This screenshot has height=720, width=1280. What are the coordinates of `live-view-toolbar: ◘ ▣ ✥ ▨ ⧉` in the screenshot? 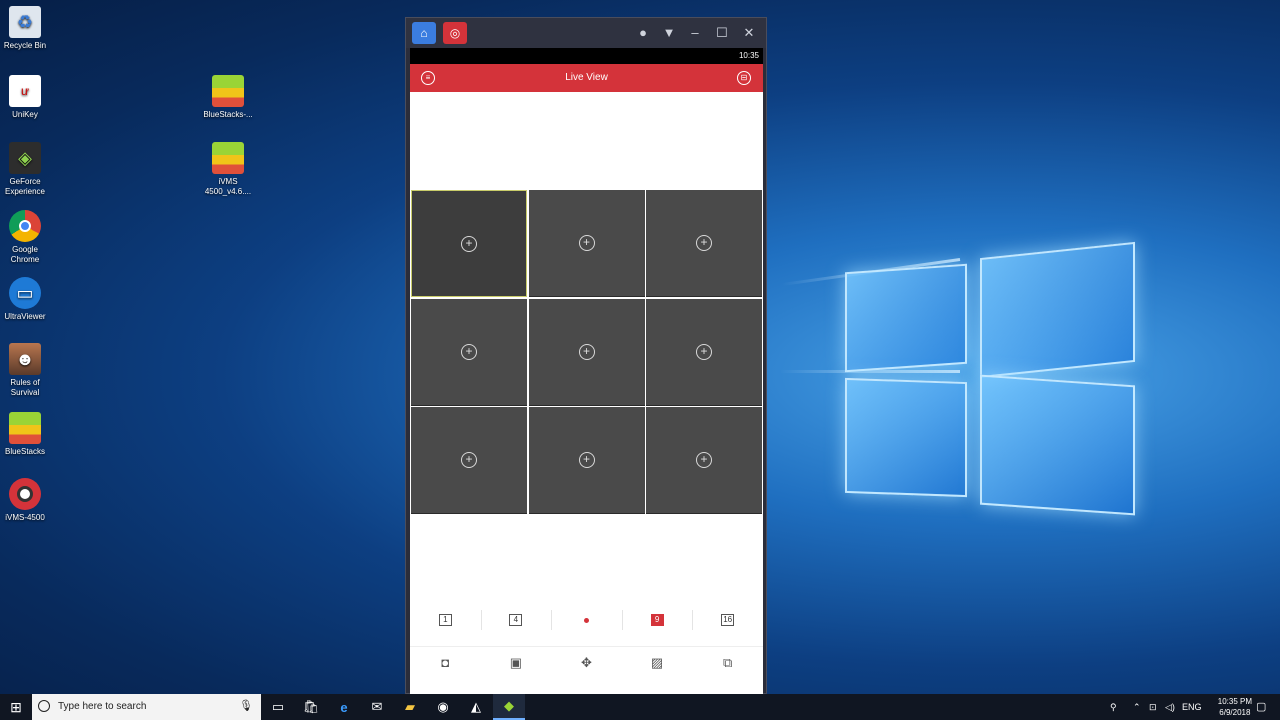 It's located at (586, 662).